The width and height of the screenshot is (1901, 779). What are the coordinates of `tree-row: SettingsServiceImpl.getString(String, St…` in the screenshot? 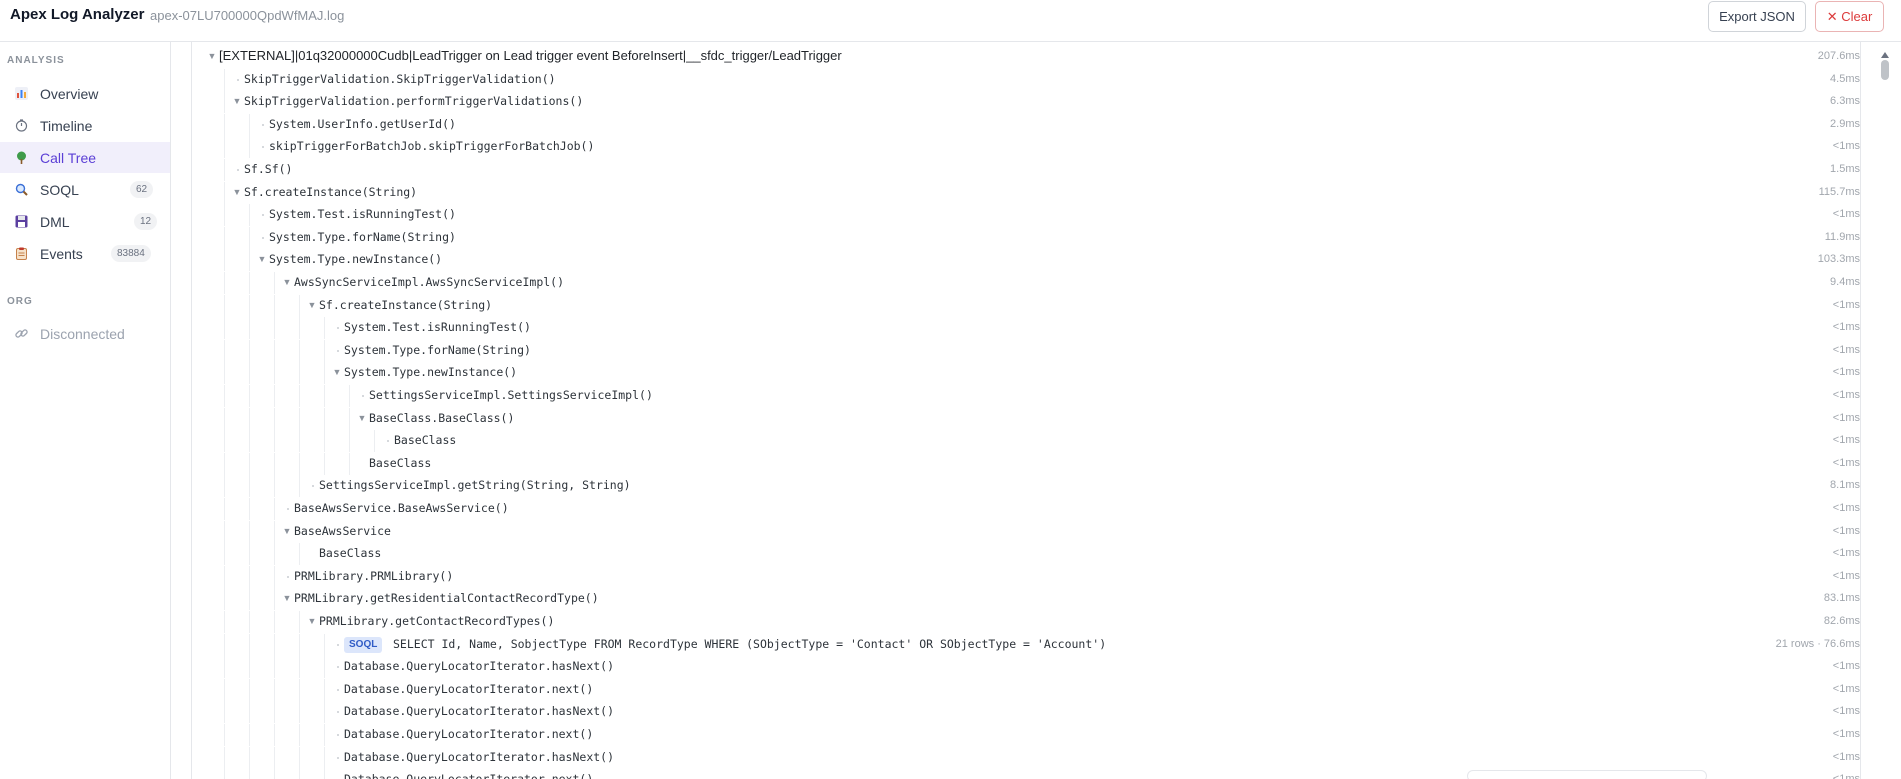 It's located at (1026, 486).